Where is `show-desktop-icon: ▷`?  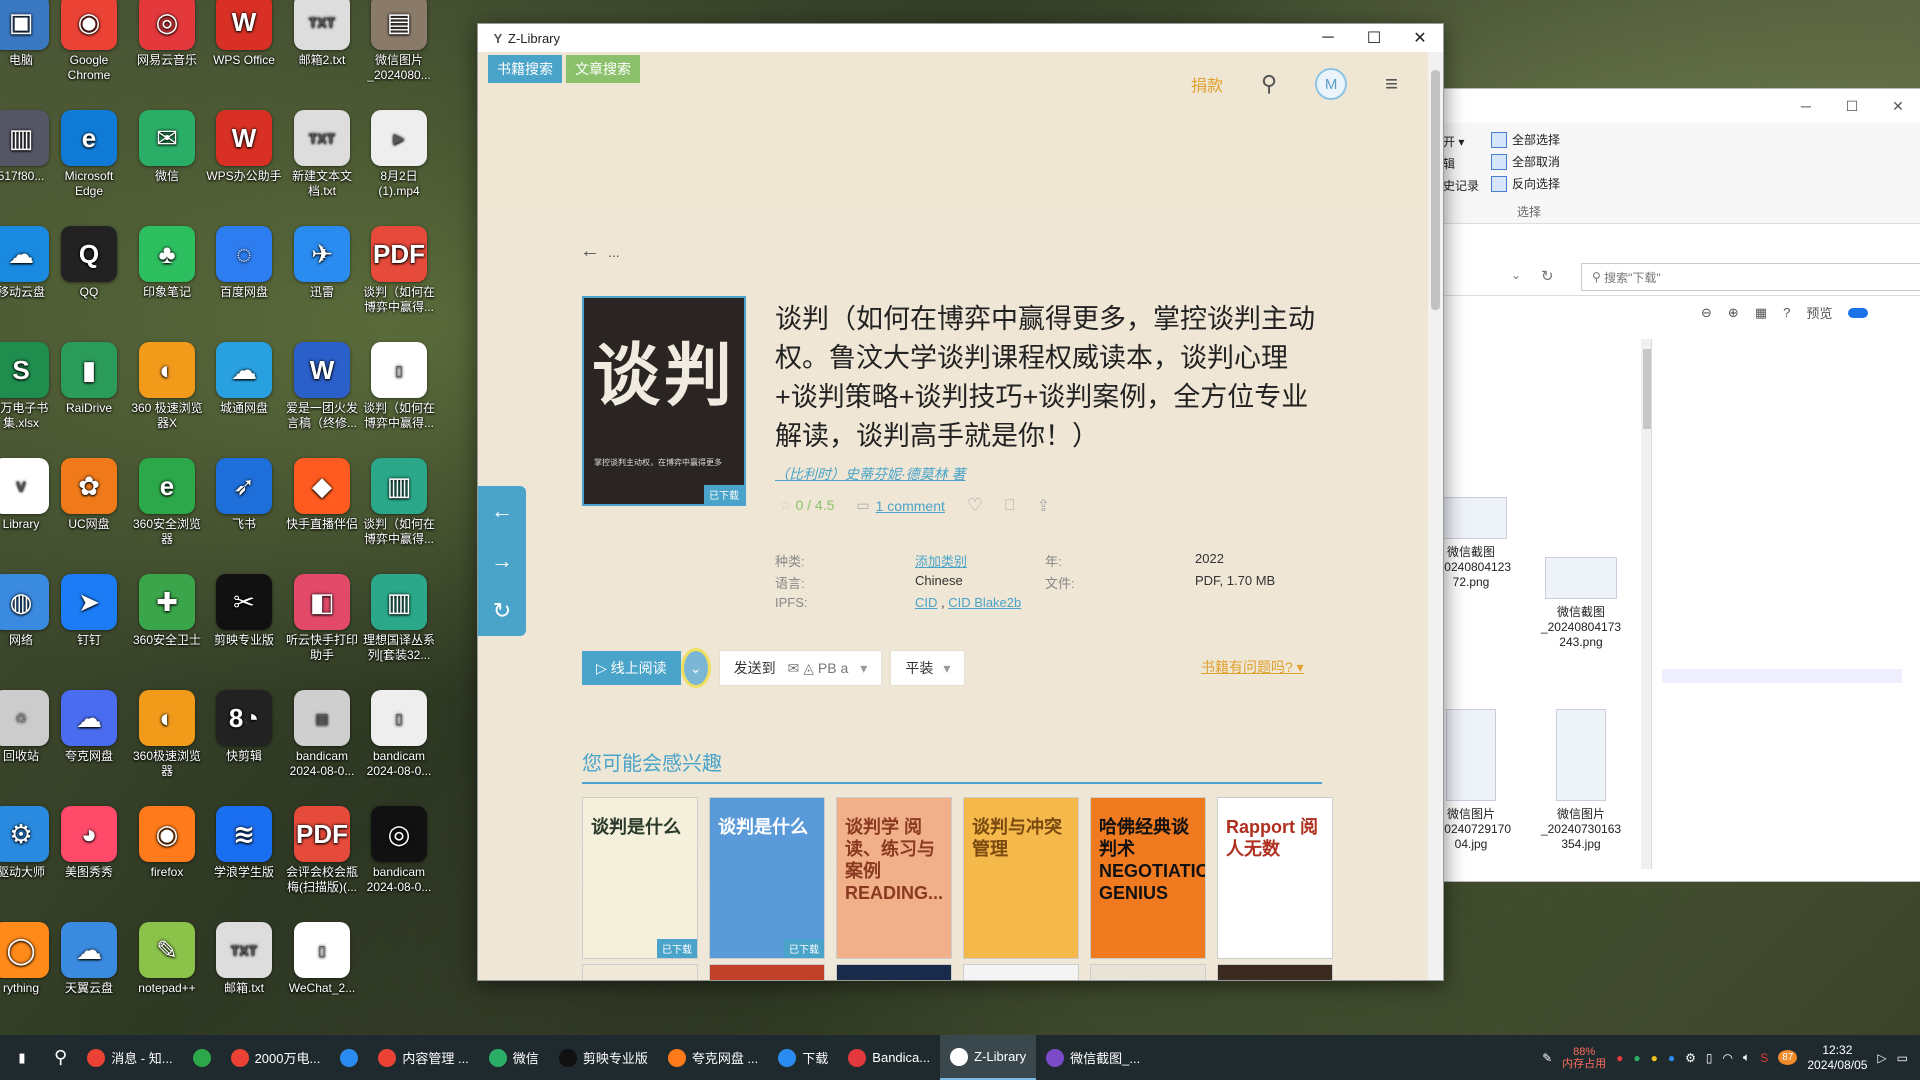
show-desktop-icon: ▷ is located at coordinates (1881, 1058).